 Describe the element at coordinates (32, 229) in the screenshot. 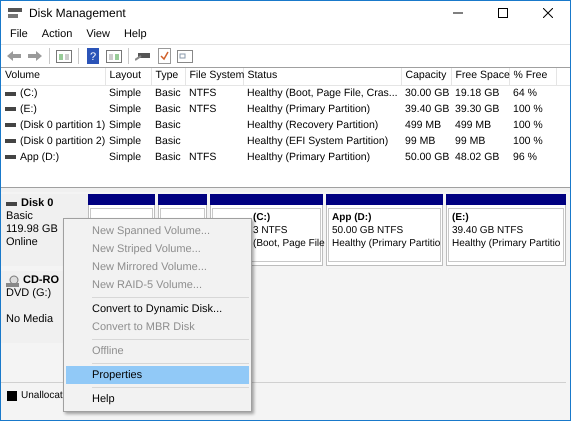

I see `disk-info: 119.98 GB` at that location.